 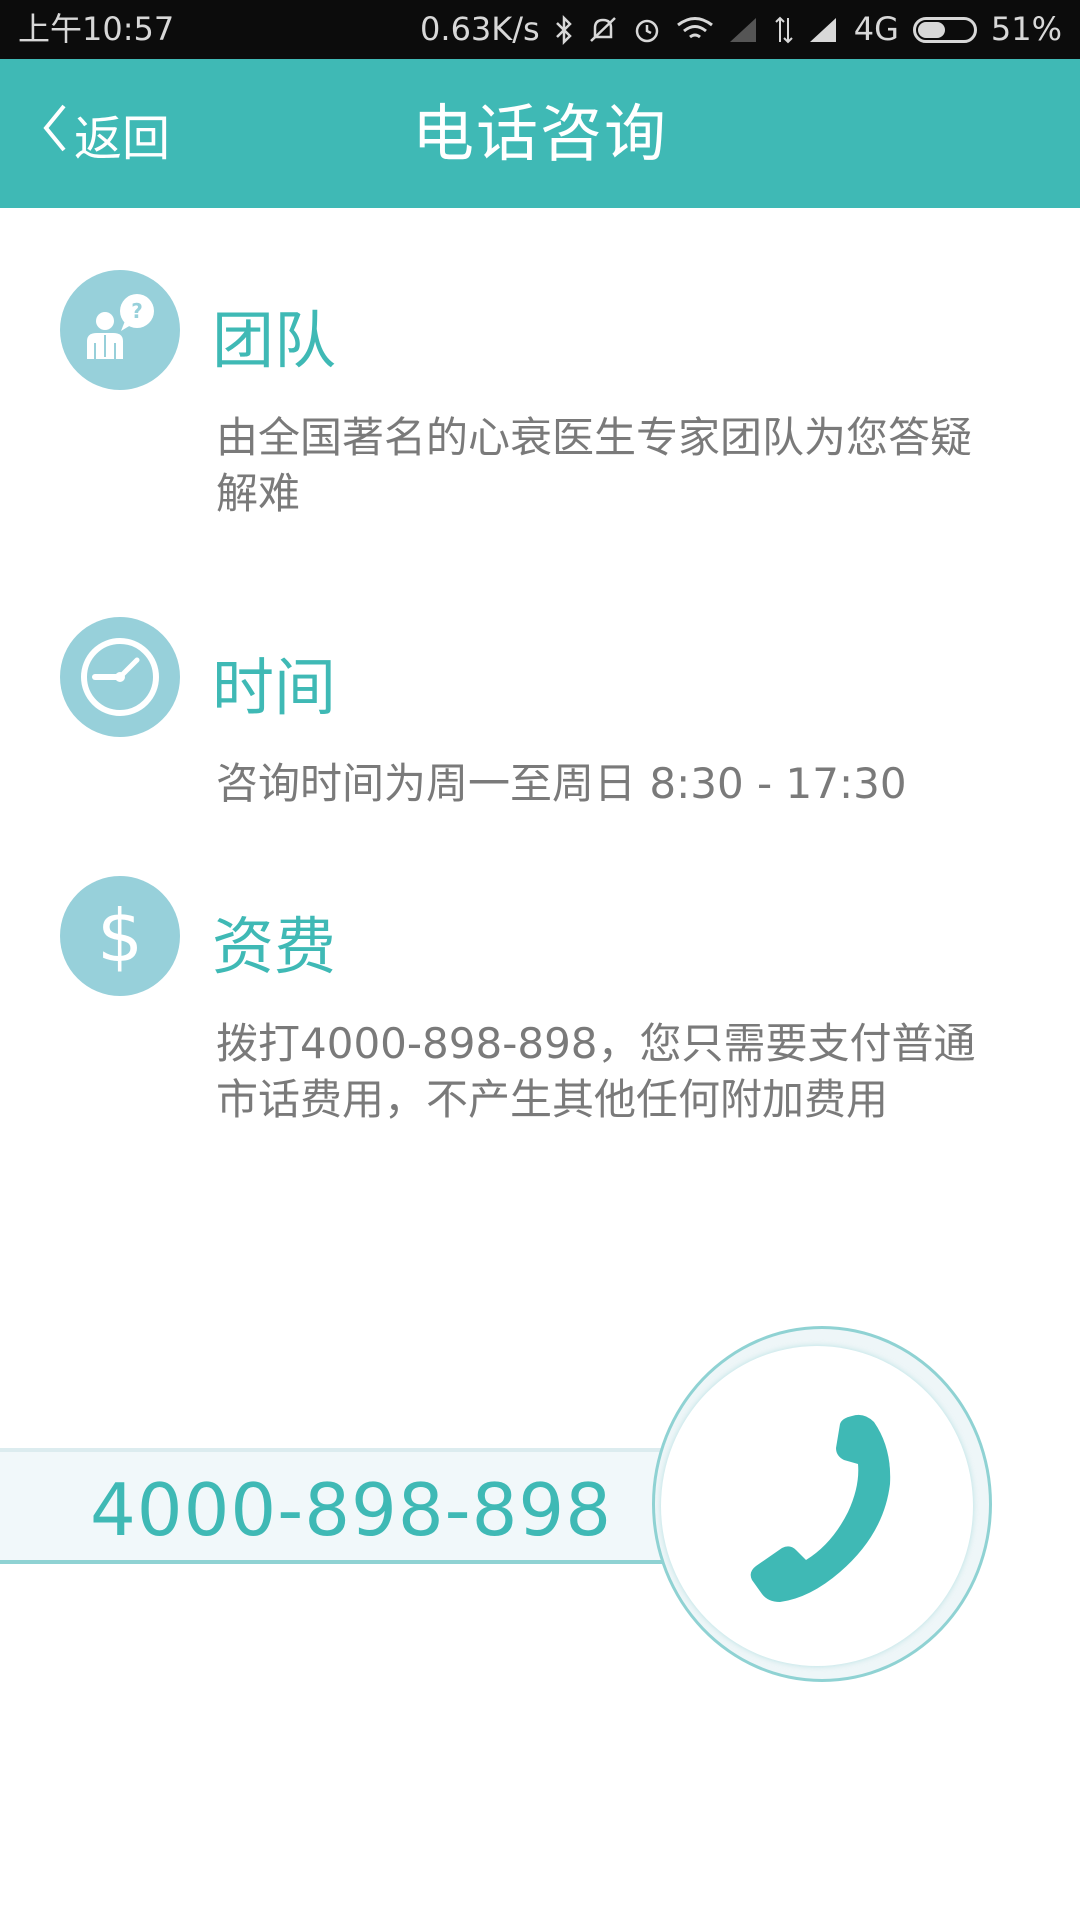 What do you see at coordinates (603, 30) in the screenshot?
I see `mute-bell-icon` at bounding box center [603, 30].